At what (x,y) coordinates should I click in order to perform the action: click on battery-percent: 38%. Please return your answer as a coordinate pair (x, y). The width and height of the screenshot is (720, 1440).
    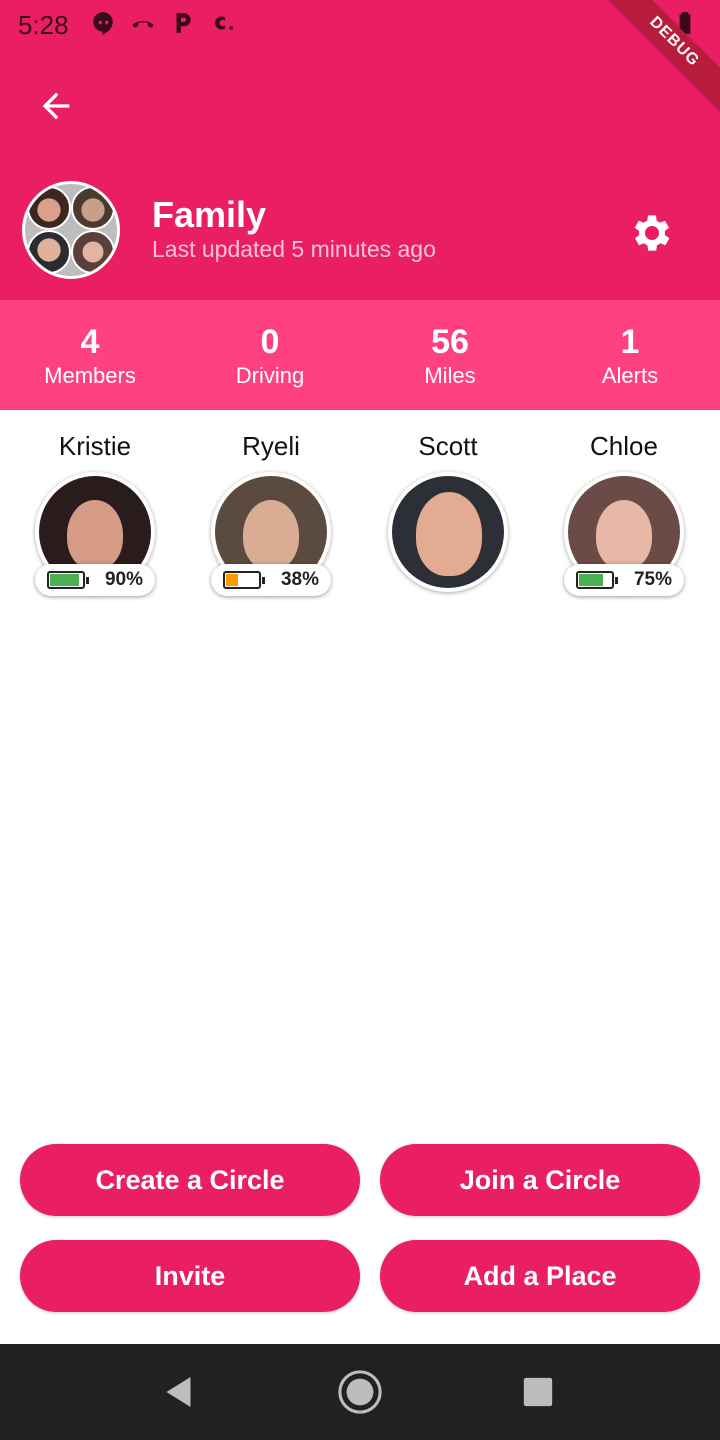
    Looking at the image, I should click on (299, 579).